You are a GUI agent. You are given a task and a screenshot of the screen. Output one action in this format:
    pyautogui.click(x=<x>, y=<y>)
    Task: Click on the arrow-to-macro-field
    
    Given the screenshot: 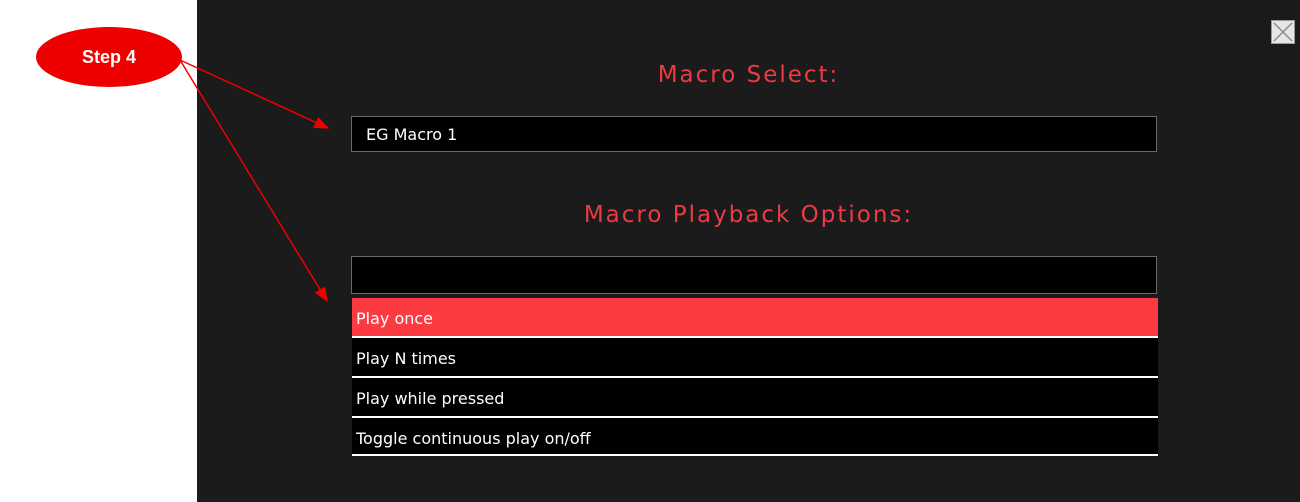 What is the action you would take?
    pyautogui.click(x=254, y=94)
    